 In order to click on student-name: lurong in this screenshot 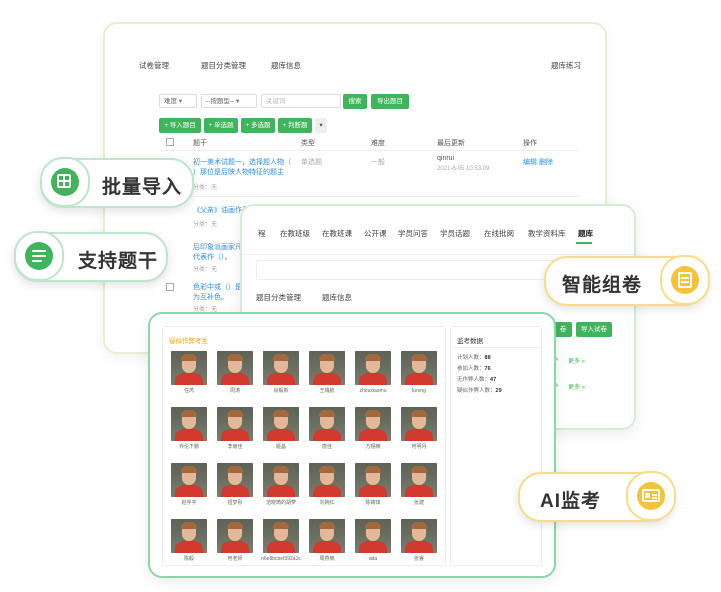, I will do `click(419, 391)`.